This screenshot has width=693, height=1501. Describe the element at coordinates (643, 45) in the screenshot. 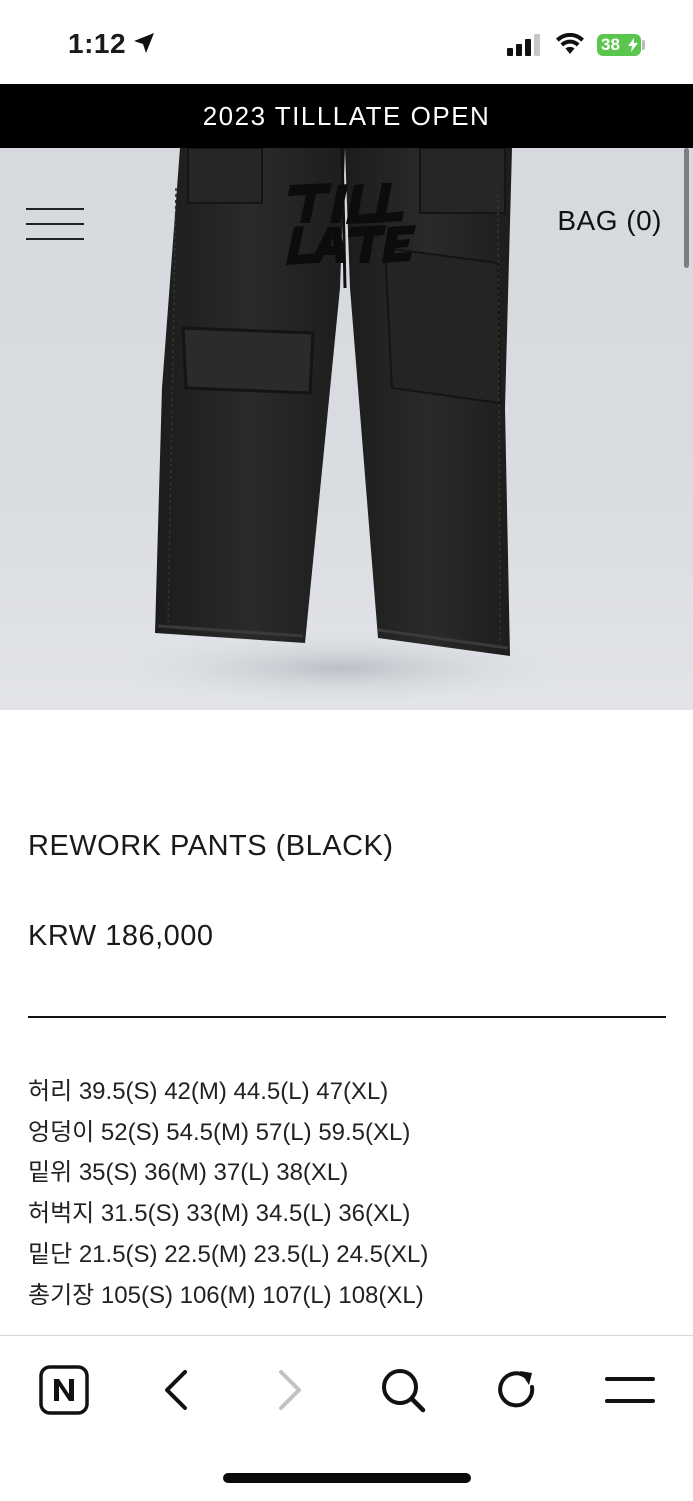

I see `battery-cap` at that location.